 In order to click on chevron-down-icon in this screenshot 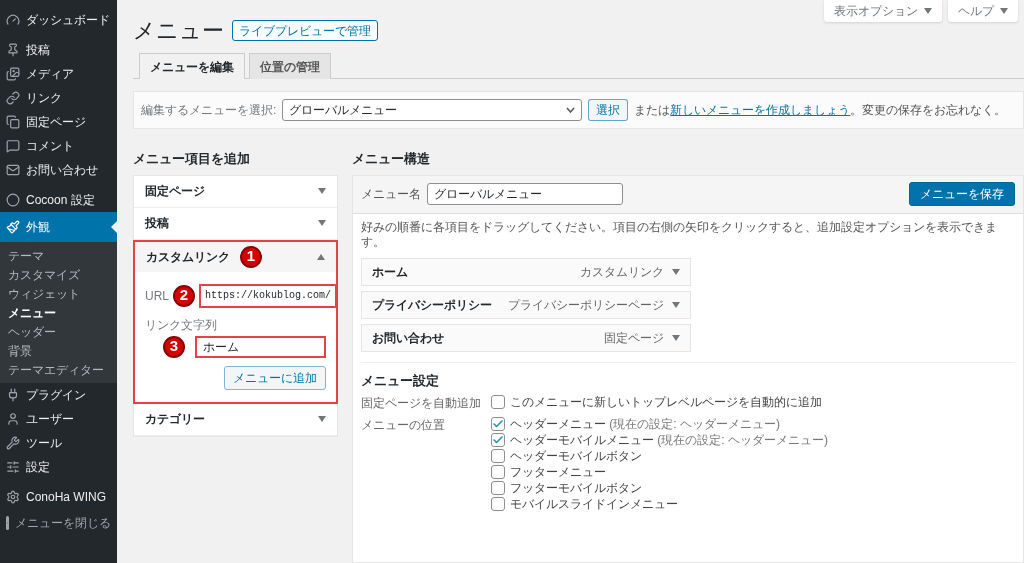, I will do `click(571, 110)`.